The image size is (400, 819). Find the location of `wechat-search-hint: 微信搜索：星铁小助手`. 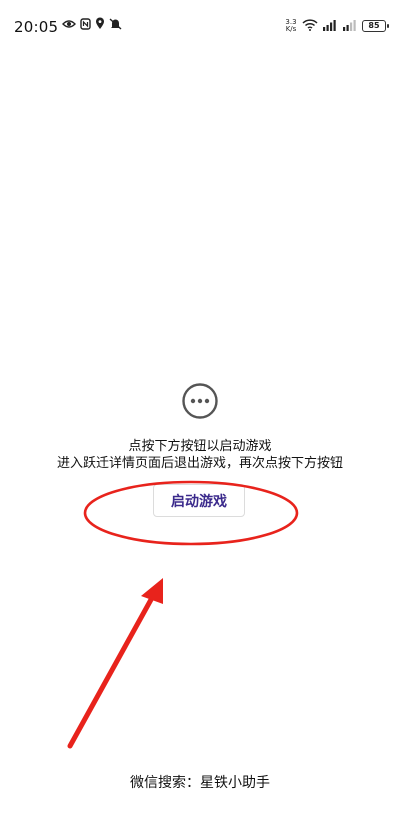

wechat-search-hint: 微信搜索：星铁小助手 is located at coordinates (200, 783).